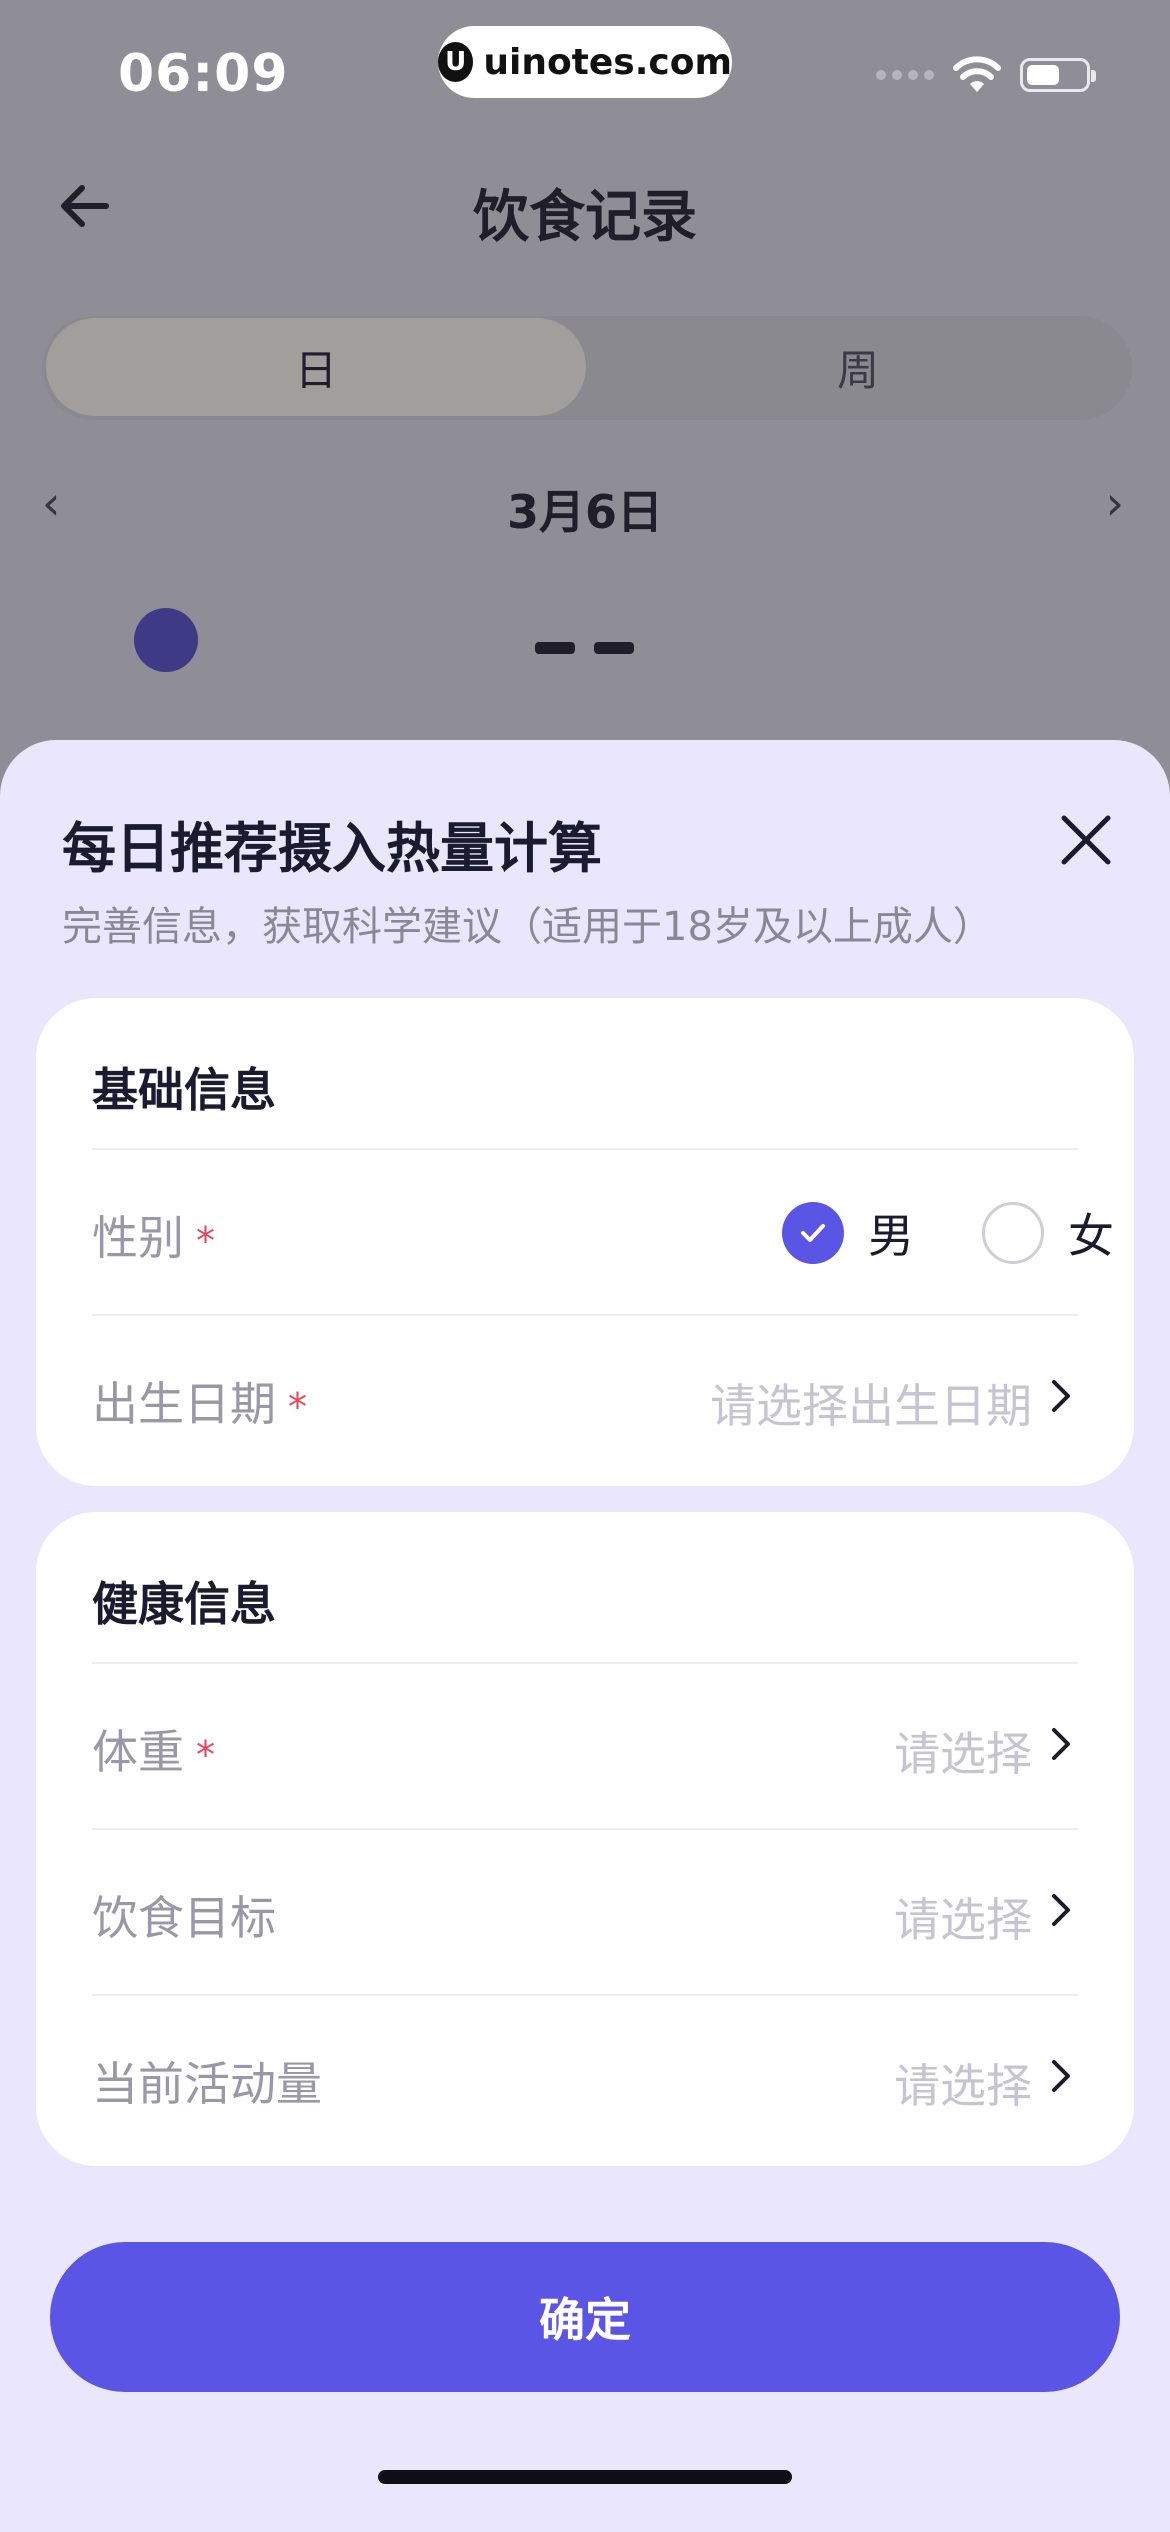 The image size is (1170, 2532). Describe the element at coordinates (153, 1752) in the screenshot. I see `weight-label: 体重 *` at that location.